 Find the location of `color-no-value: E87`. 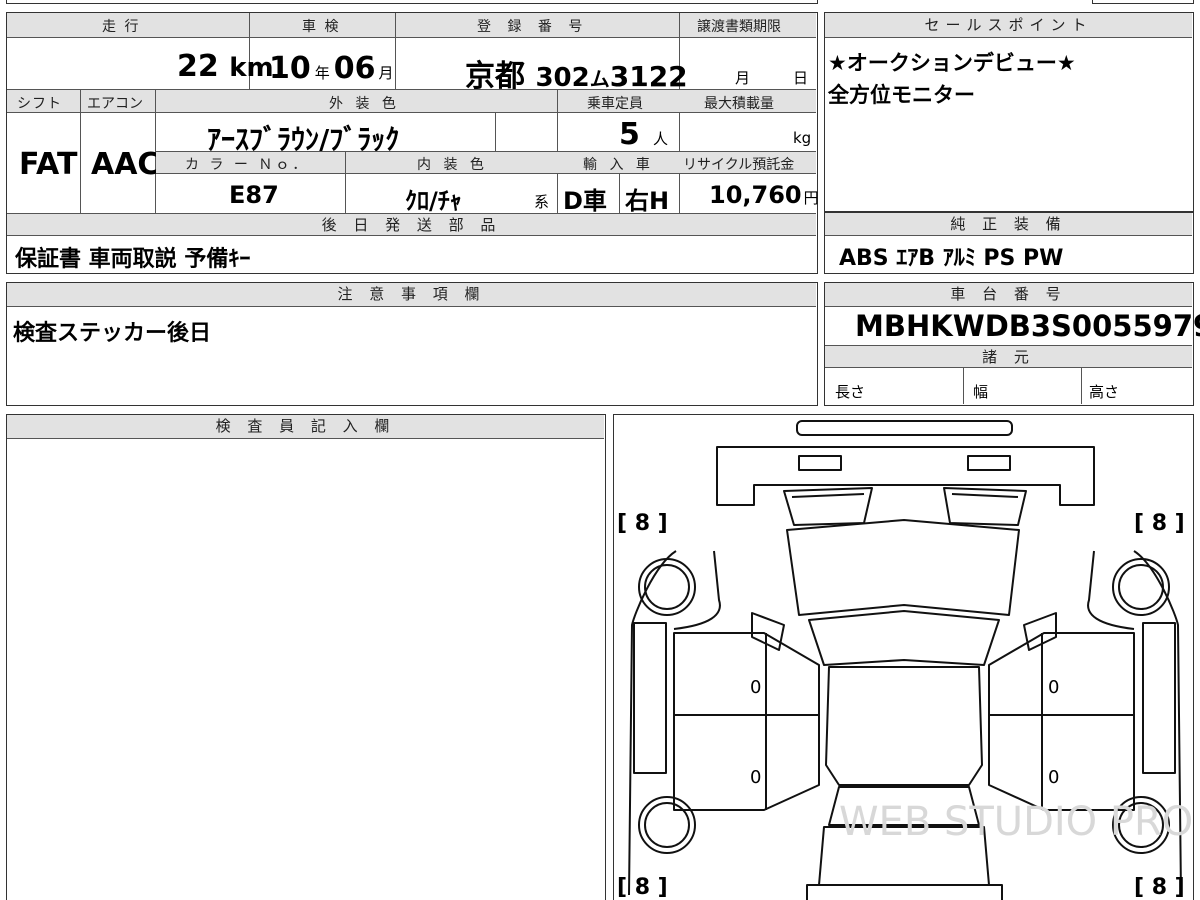

color-no-value: E87 is located at coordinates (254, 195).